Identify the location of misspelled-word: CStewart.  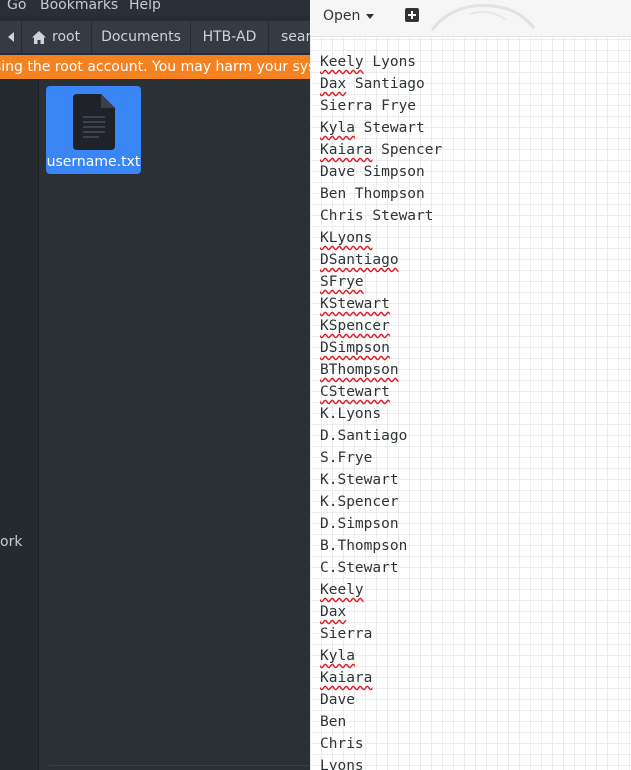
(355, 392).